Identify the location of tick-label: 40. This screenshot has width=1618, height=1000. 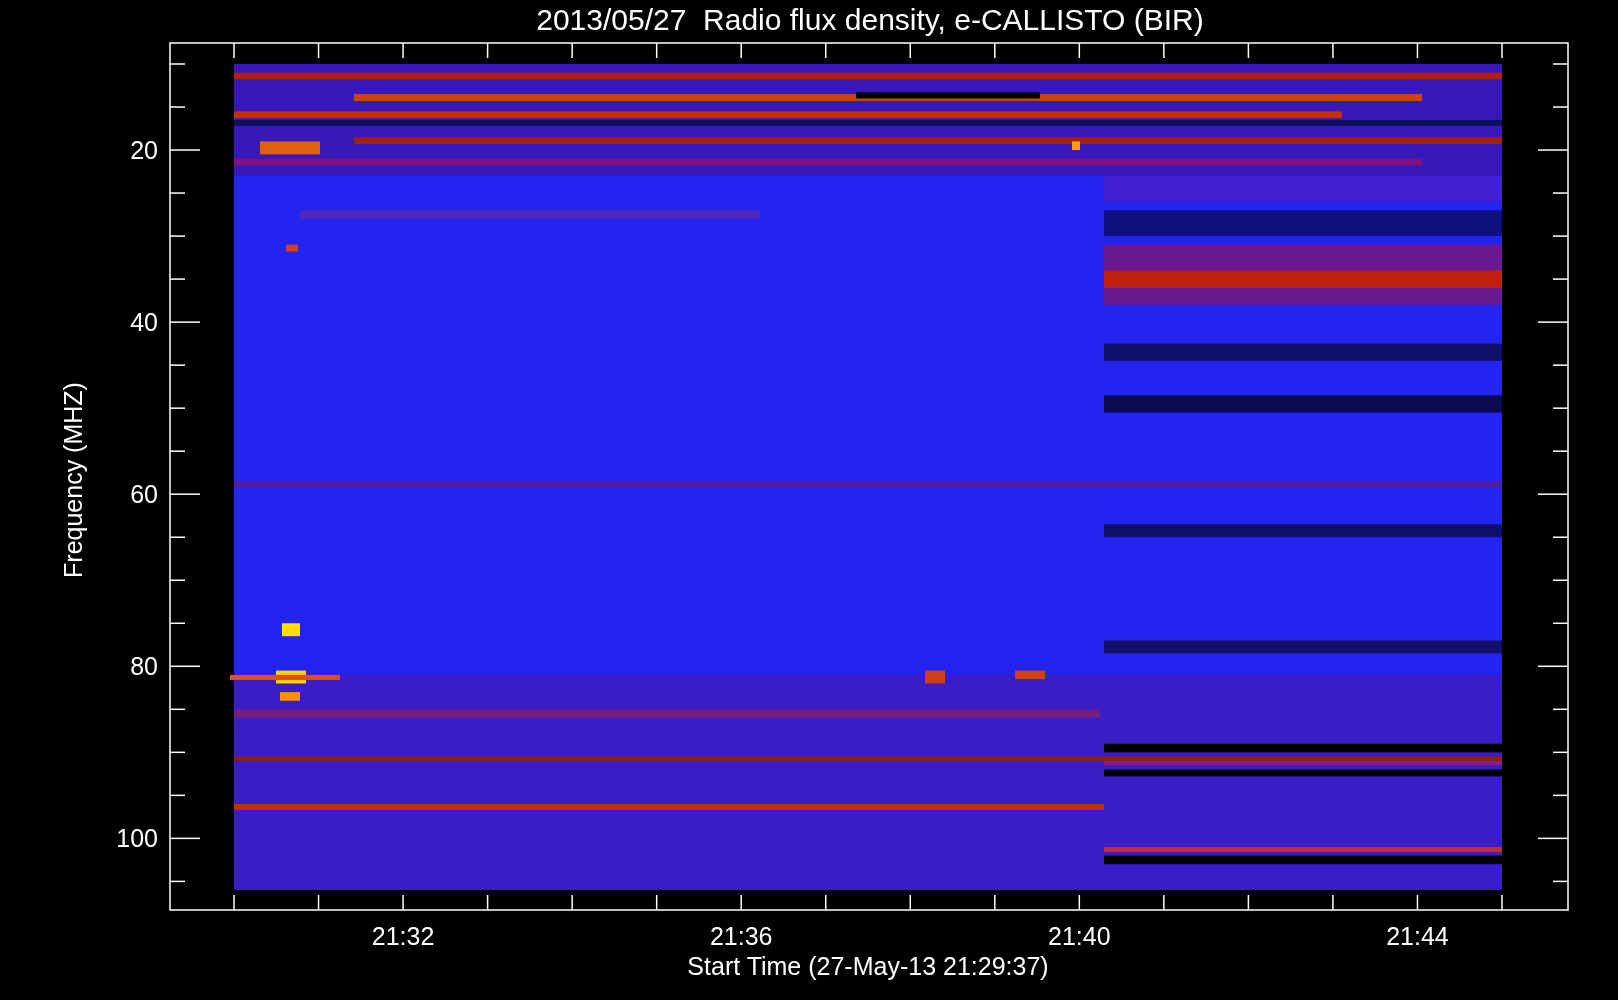
(144, 322).